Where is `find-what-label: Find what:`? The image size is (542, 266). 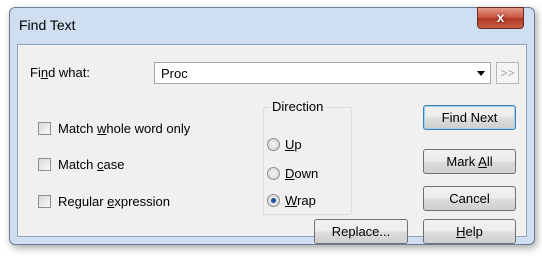 find-what-label: Find what: is located at coordinates (60, 72).